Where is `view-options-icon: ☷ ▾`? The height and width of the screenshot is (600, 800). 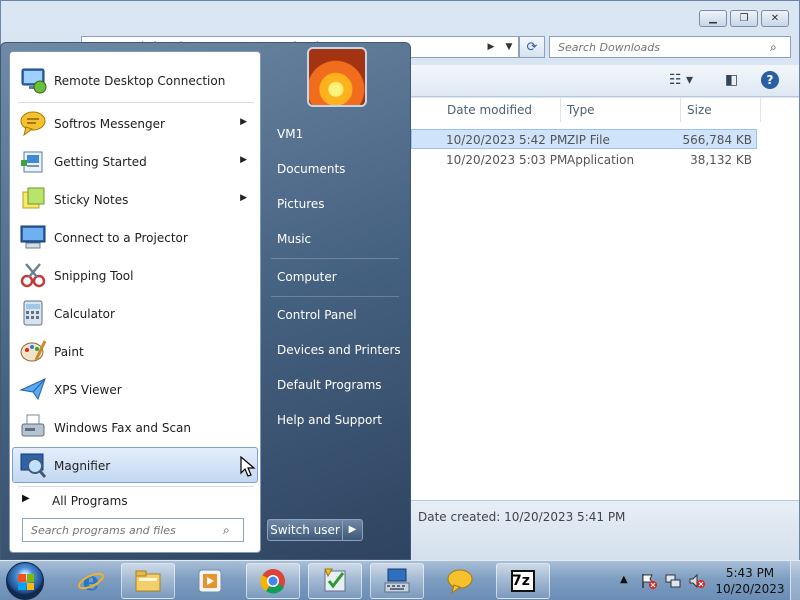
view-options-icon: ☷ ▾ is located at coordinates (681, 80).